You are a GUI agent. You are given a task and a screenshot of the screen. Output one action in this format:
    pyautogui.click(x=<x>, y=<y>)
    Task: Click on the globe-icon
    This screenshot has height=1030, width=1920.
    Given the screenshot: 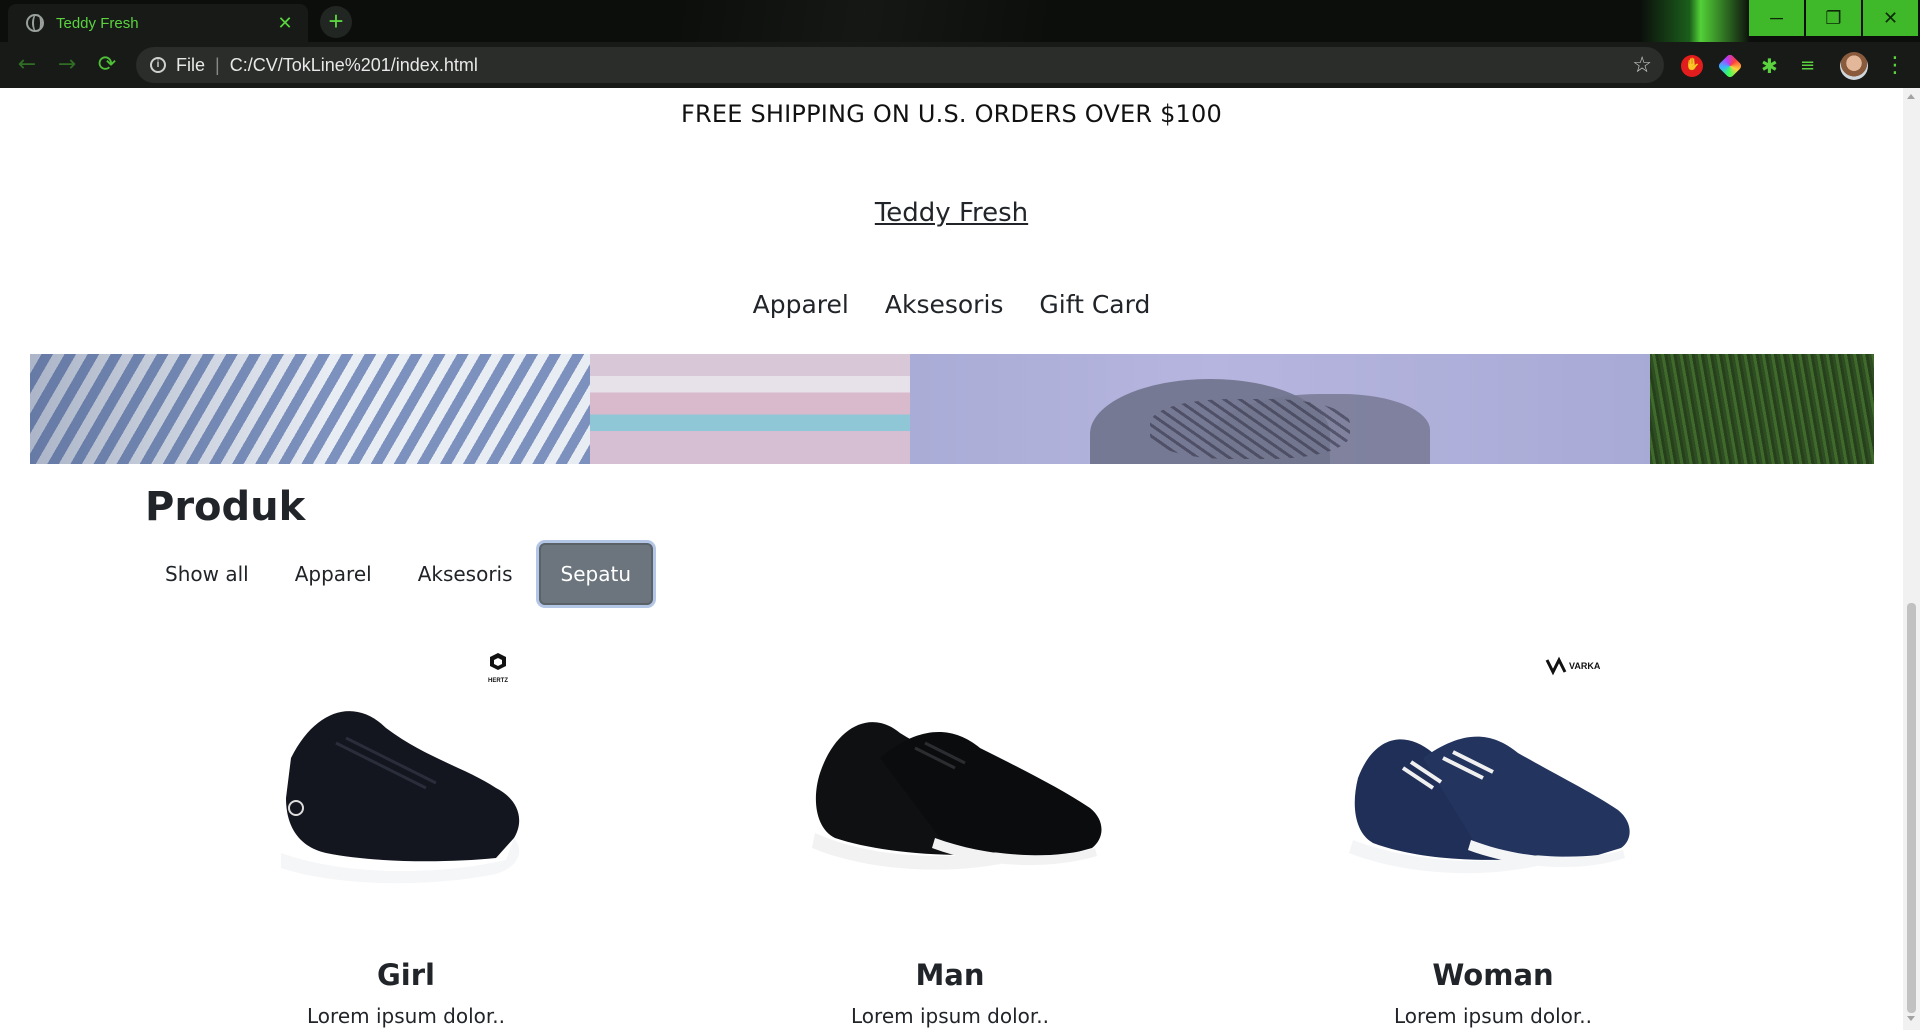 What is the action you would take?
    pyautogui.click(x=35, y=23)
    